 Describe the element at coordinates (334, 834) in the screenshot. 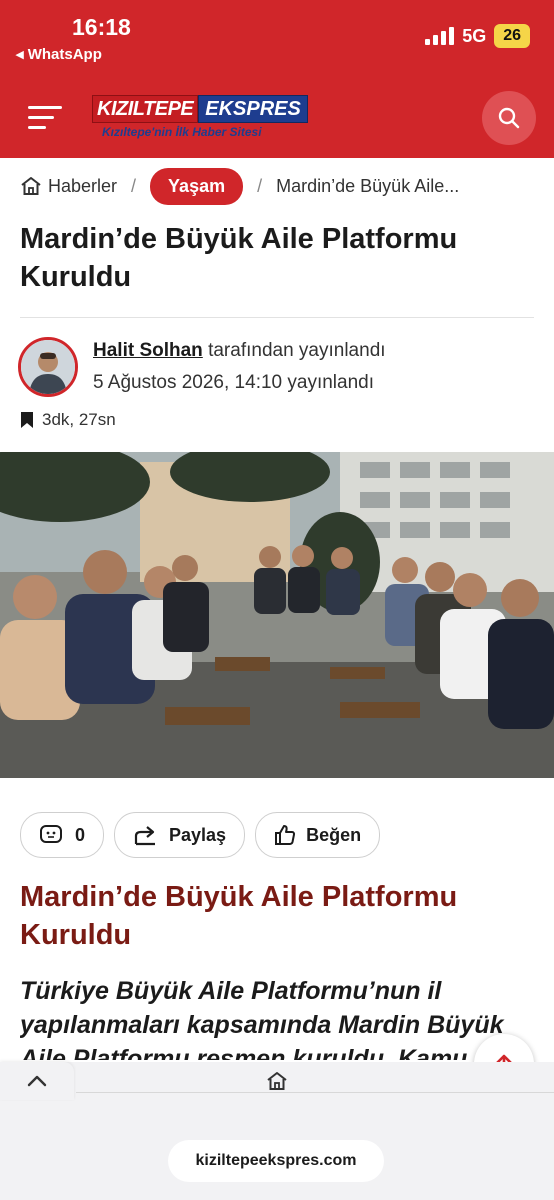

I see `like-label: Beğen` at that location.